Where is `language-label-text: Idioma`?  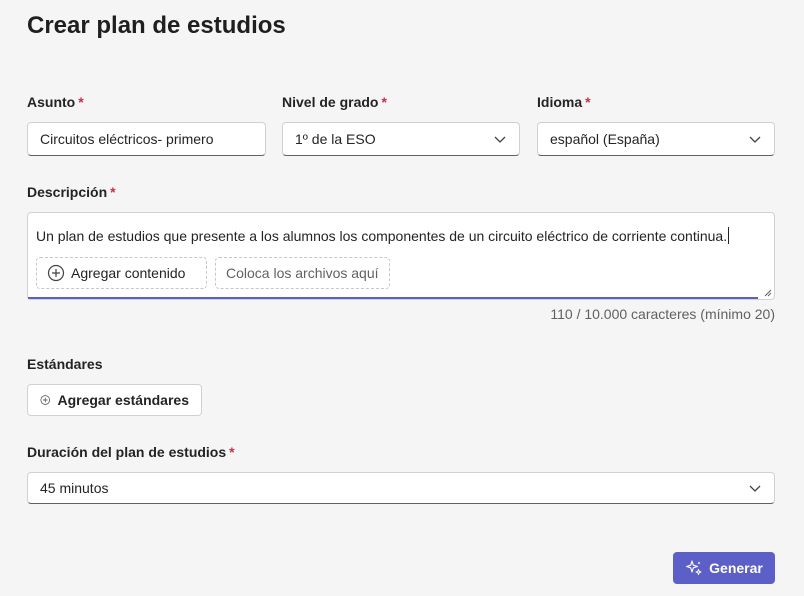 language-label-text: Idioma is located at coordinates (560, 102).